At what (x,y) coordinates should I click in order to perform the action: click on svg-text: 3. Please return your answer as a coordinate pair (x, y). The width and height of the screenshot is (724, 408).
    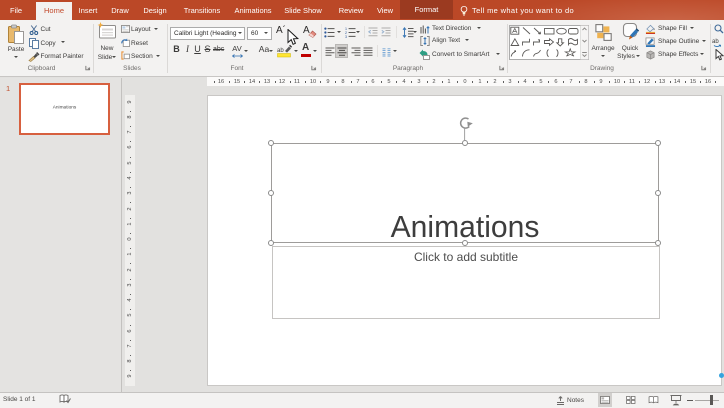
    Looking at the image, I should click on (346, 36).